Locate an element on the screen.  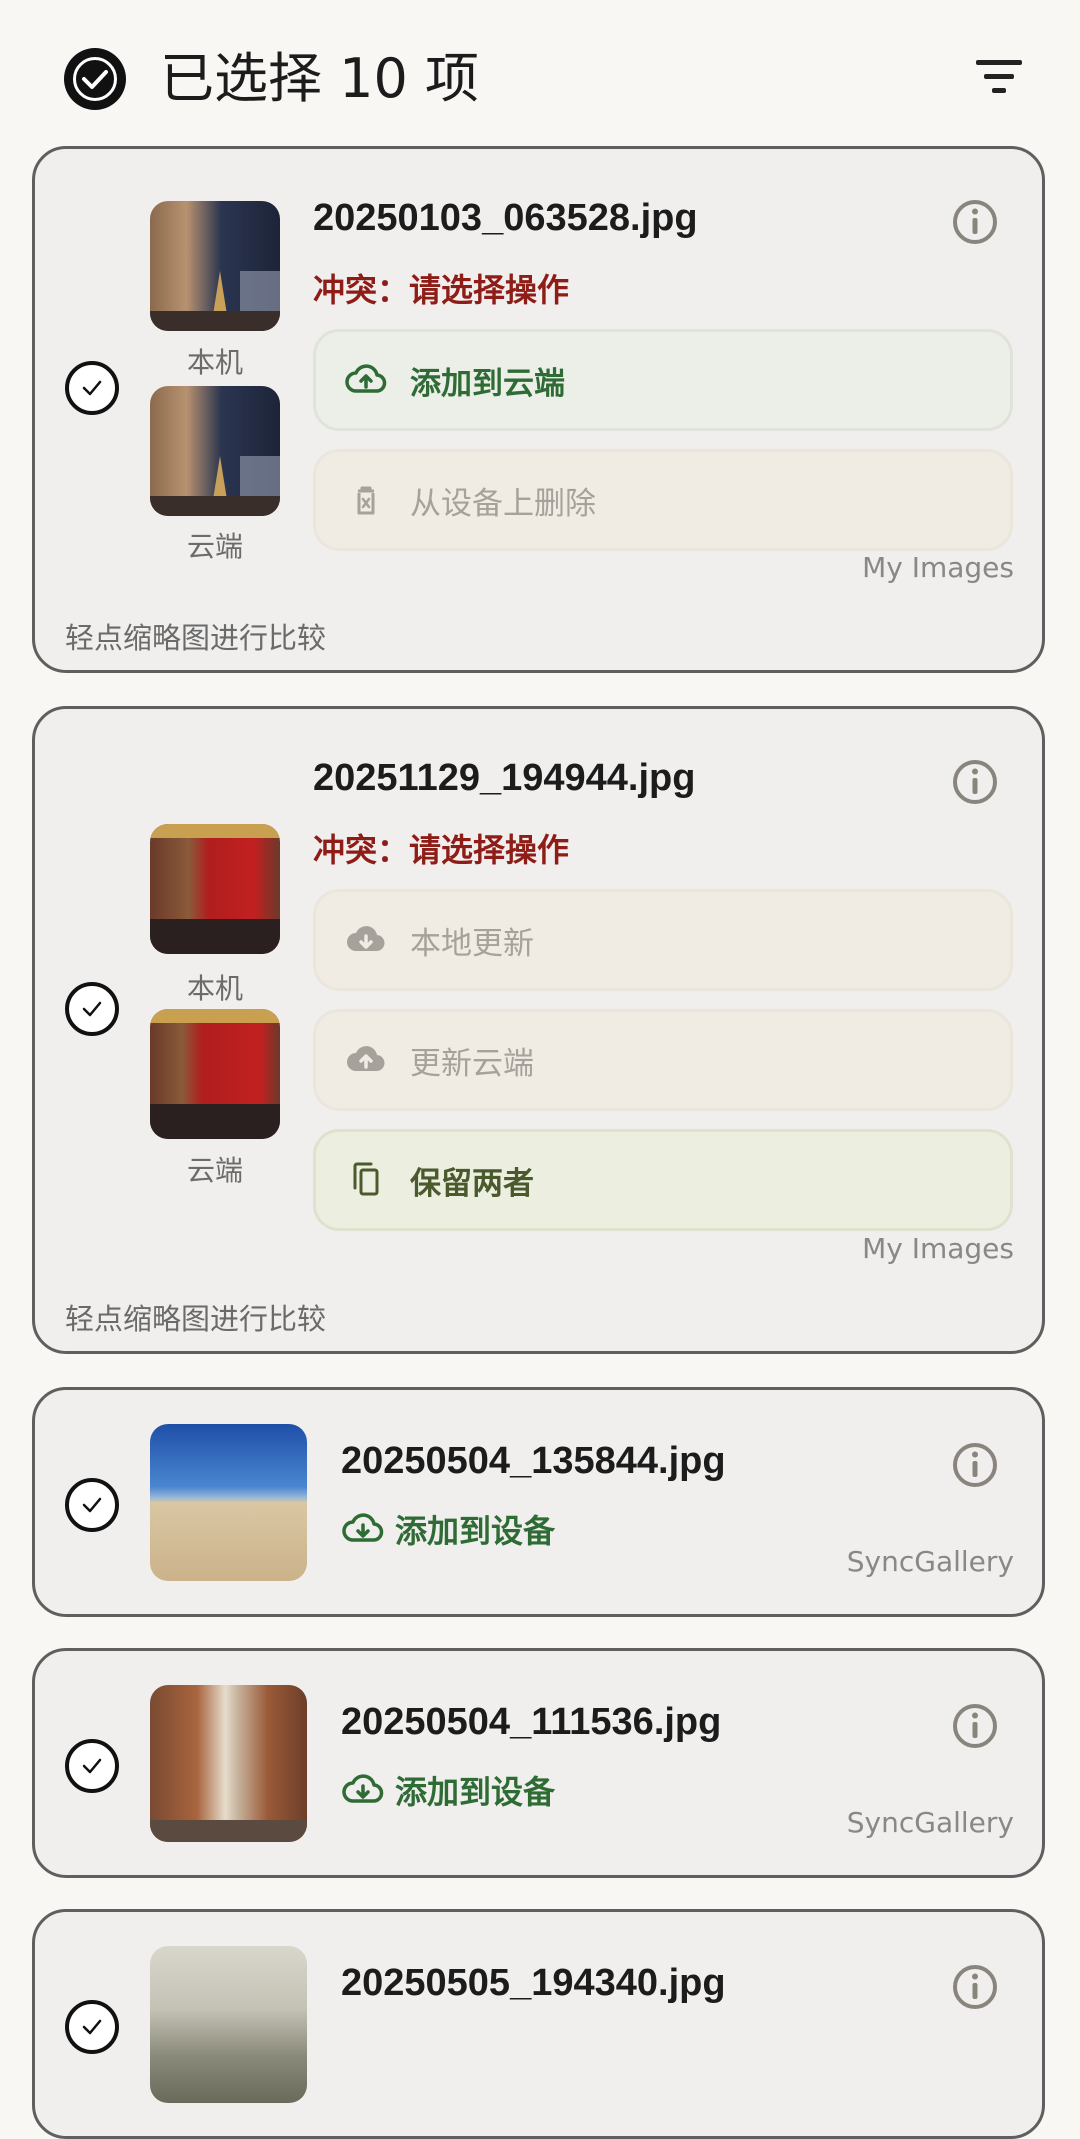
keep-both-button: 保留两者 is located at coordinates (663, 1180).